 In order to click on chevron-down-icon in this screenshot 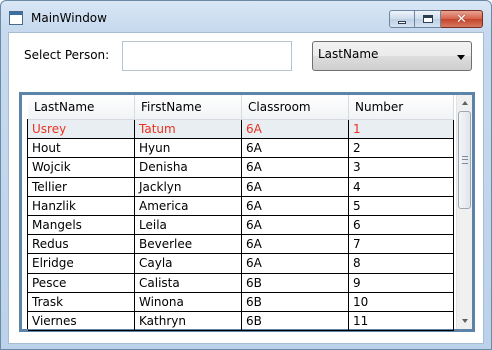, I will do `click(461, 57)`.